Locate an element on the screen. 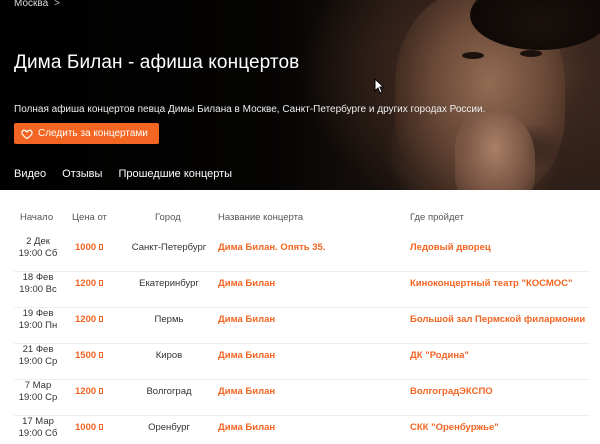 This screenshot has width=600, height=444. header-price: Цена от is located at coordinates (89, 217).